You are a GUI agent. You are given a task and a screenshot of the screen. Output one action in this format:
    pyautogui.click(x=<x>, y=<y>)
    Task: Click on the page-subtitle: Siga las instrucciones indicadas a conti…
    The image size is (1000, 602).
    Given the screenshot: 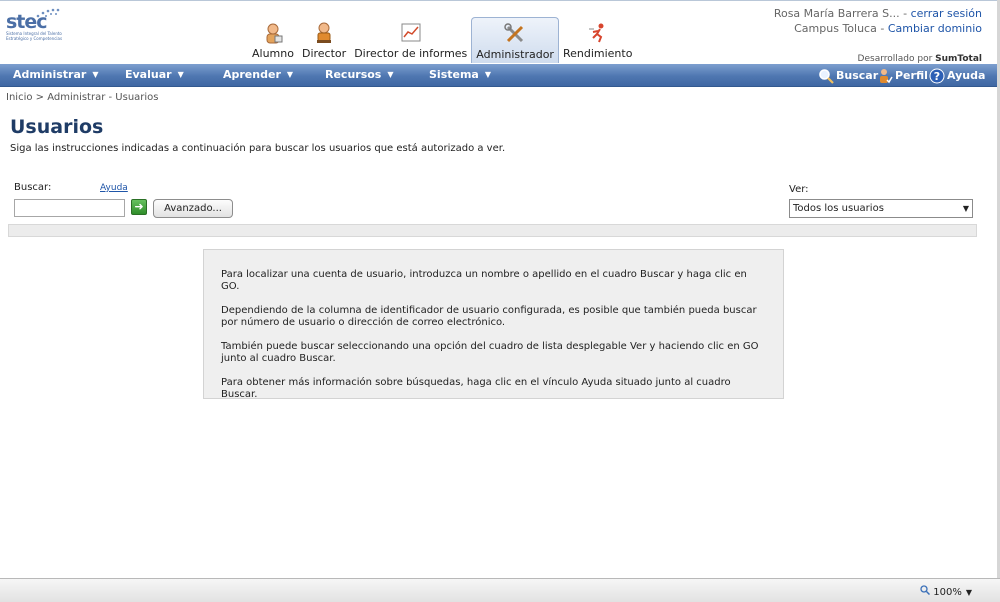 What is the action you would take?
    pyautogui.click(x=258, y=148)
    